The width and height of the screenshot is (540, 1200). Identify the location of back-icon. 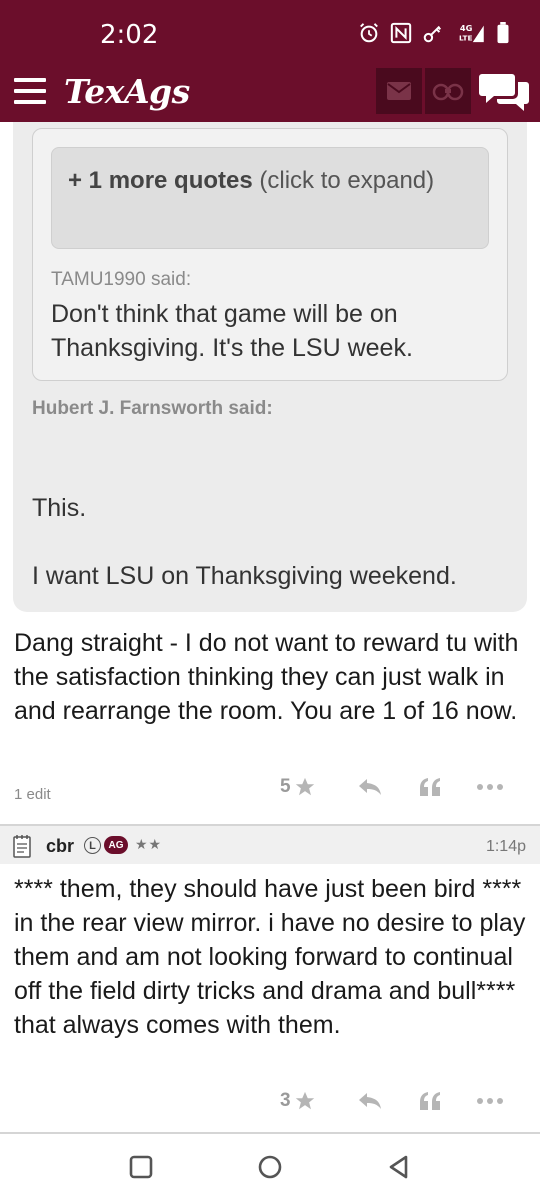
(398, 1167).